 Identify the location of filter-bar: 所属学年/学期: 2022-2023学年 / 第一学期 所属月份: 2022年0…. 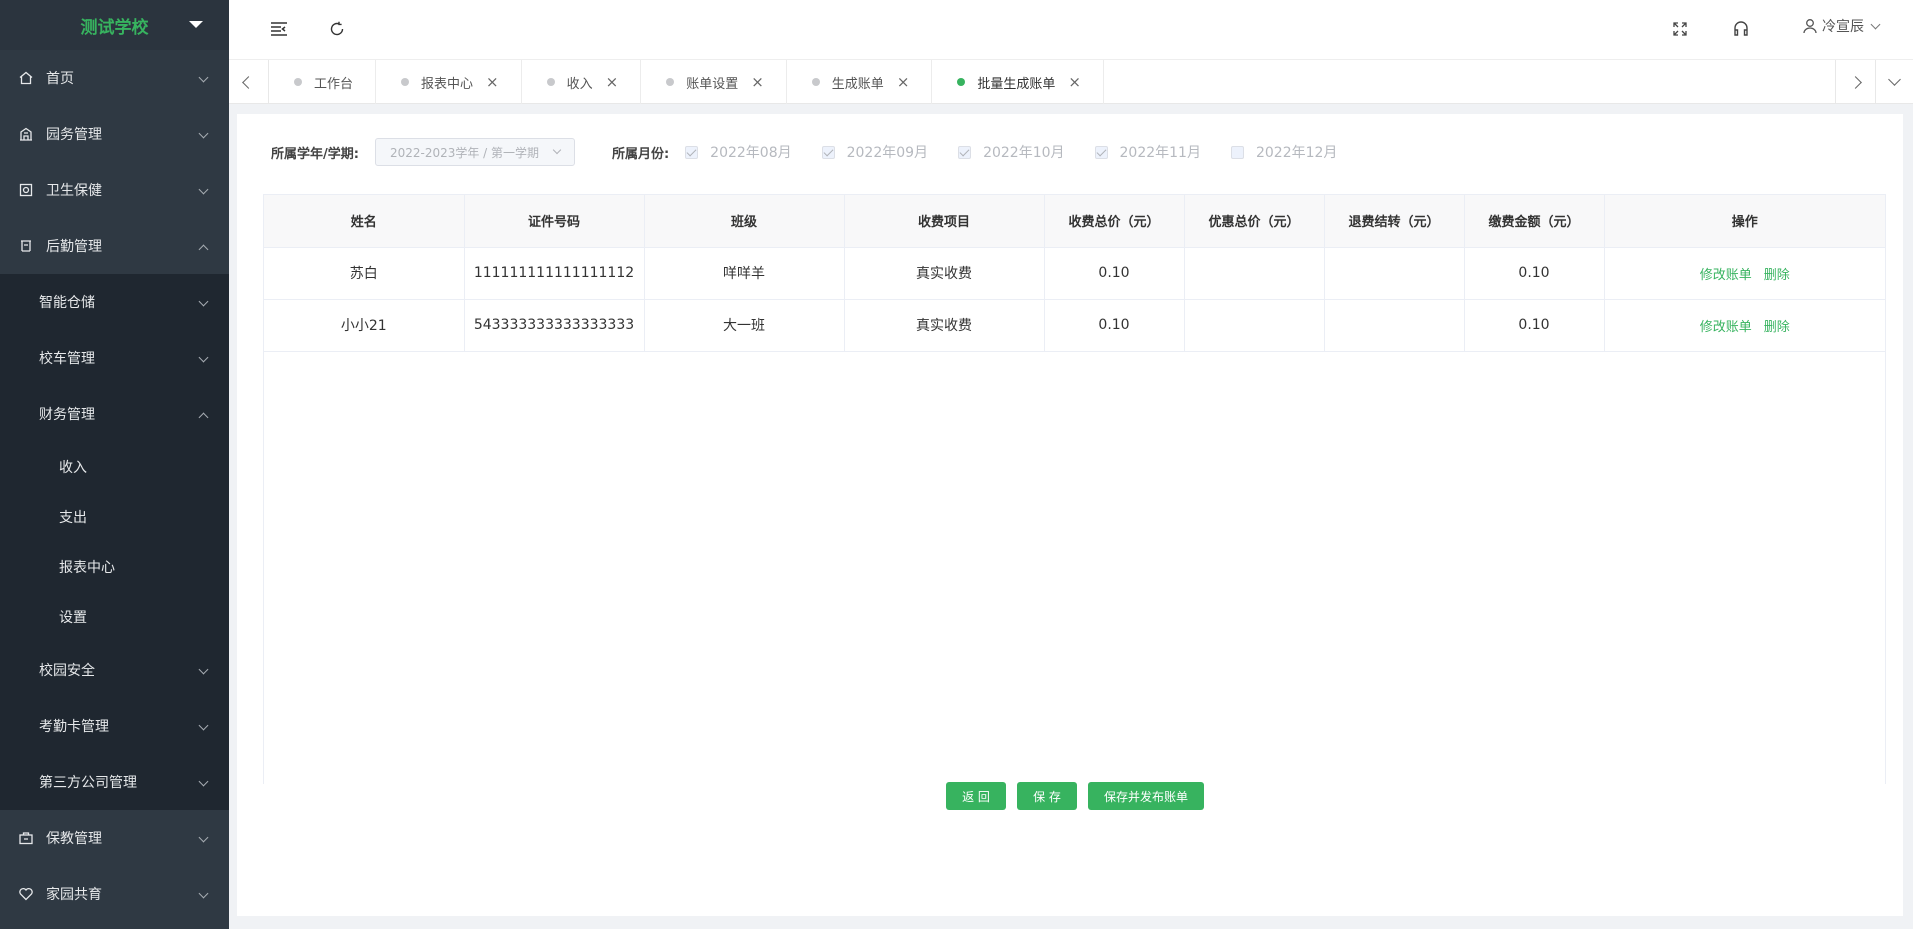
(819, 152).